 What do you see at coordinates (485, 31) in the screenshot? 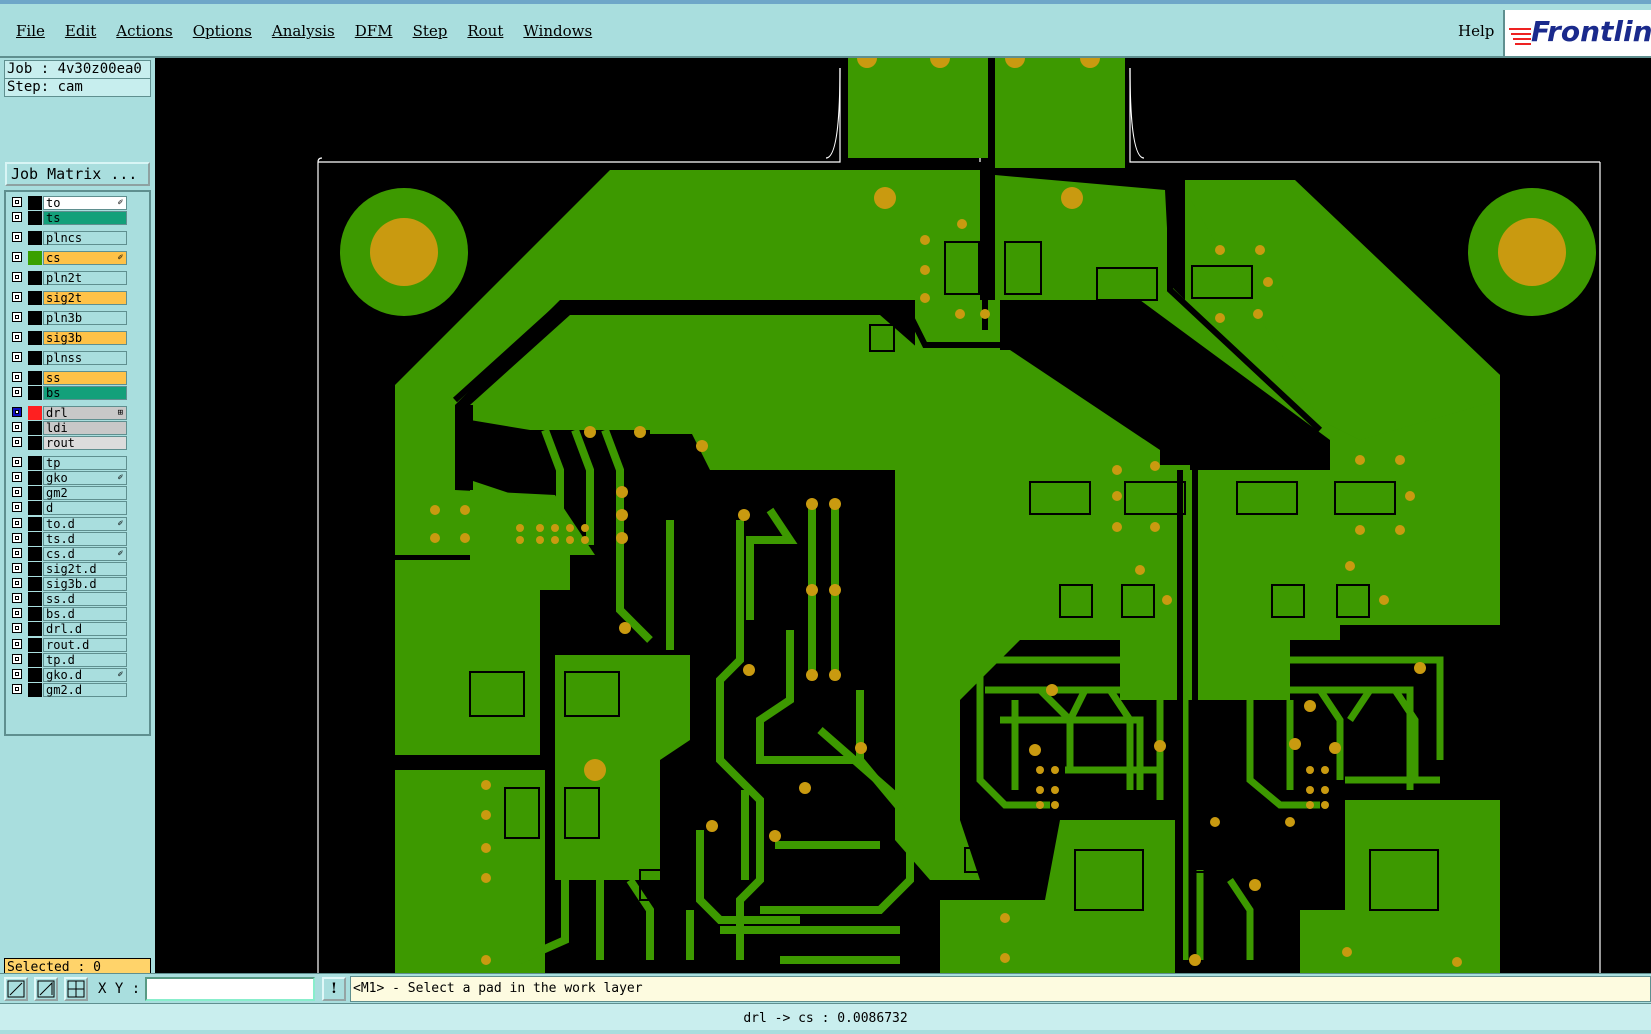
I see `menu-rout: Rout` at bounding box center [485, 31].